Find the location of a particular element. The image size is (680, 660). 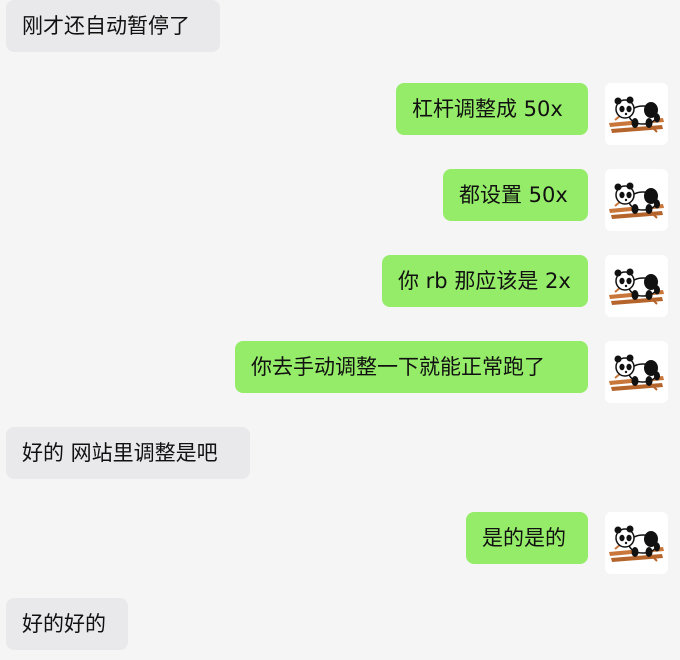

message-text: 是的是的 is located at coordinates (524, 538).